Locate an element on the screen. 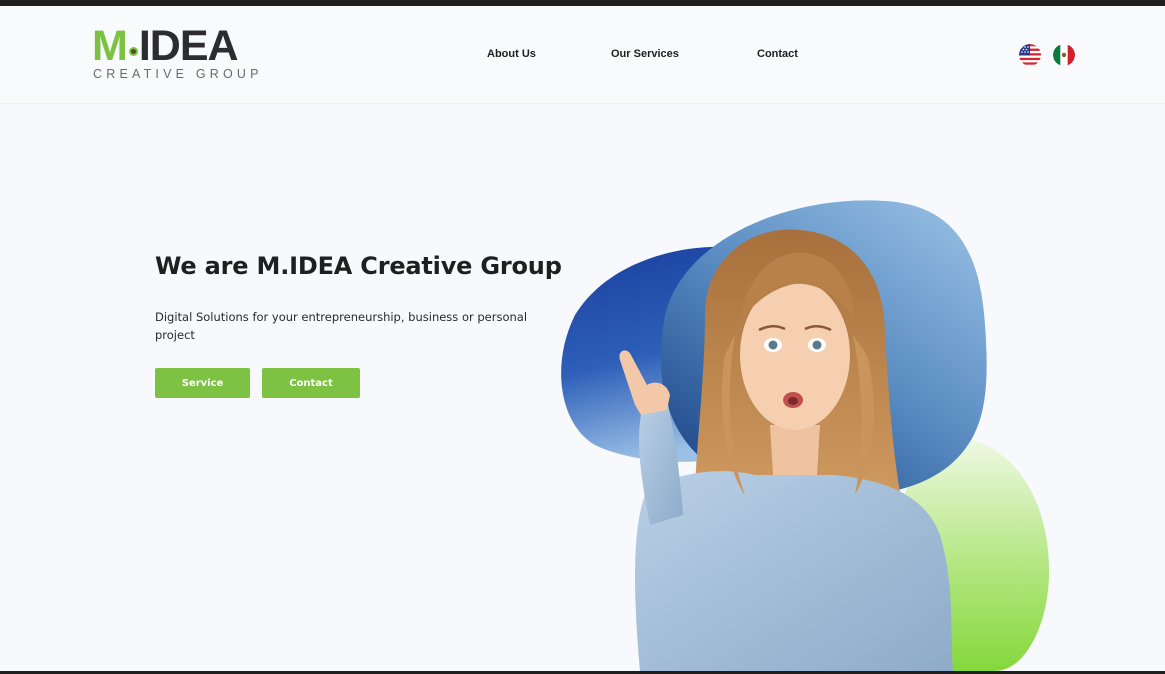 The height and width of the screenshot is (674, 1165). nav-contact: Contact is located at coordinates (777, 54).